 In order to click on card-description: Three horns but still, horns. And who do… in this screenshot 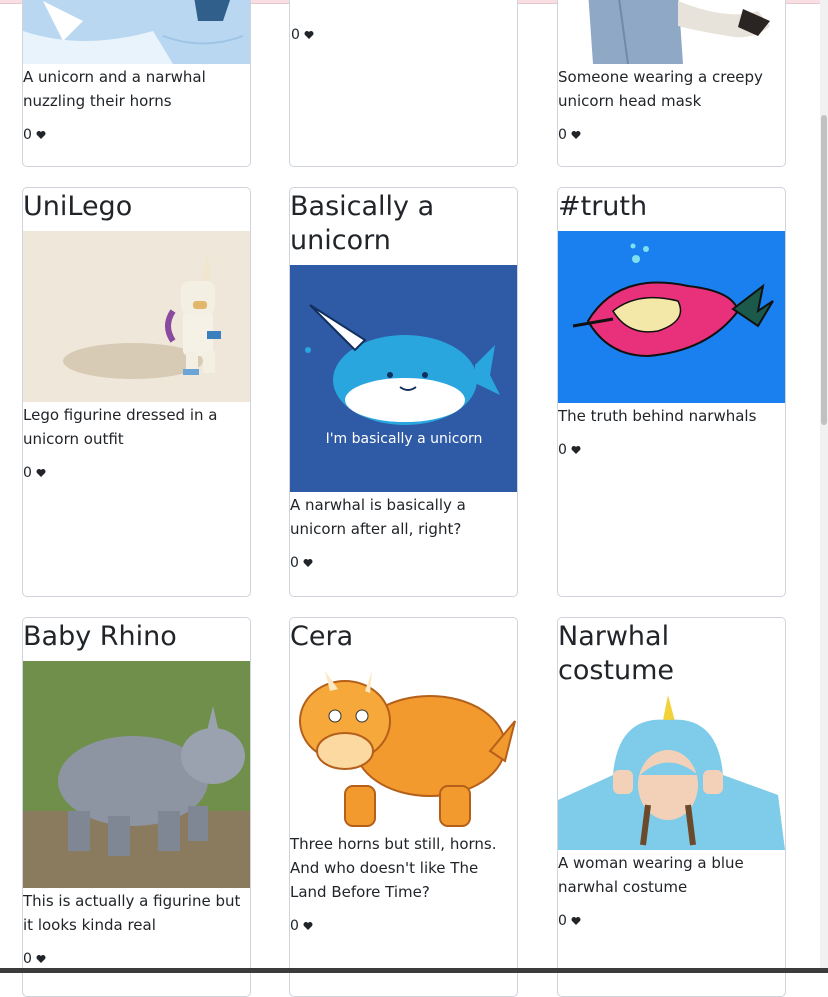, I will do `click(393, 868)`.